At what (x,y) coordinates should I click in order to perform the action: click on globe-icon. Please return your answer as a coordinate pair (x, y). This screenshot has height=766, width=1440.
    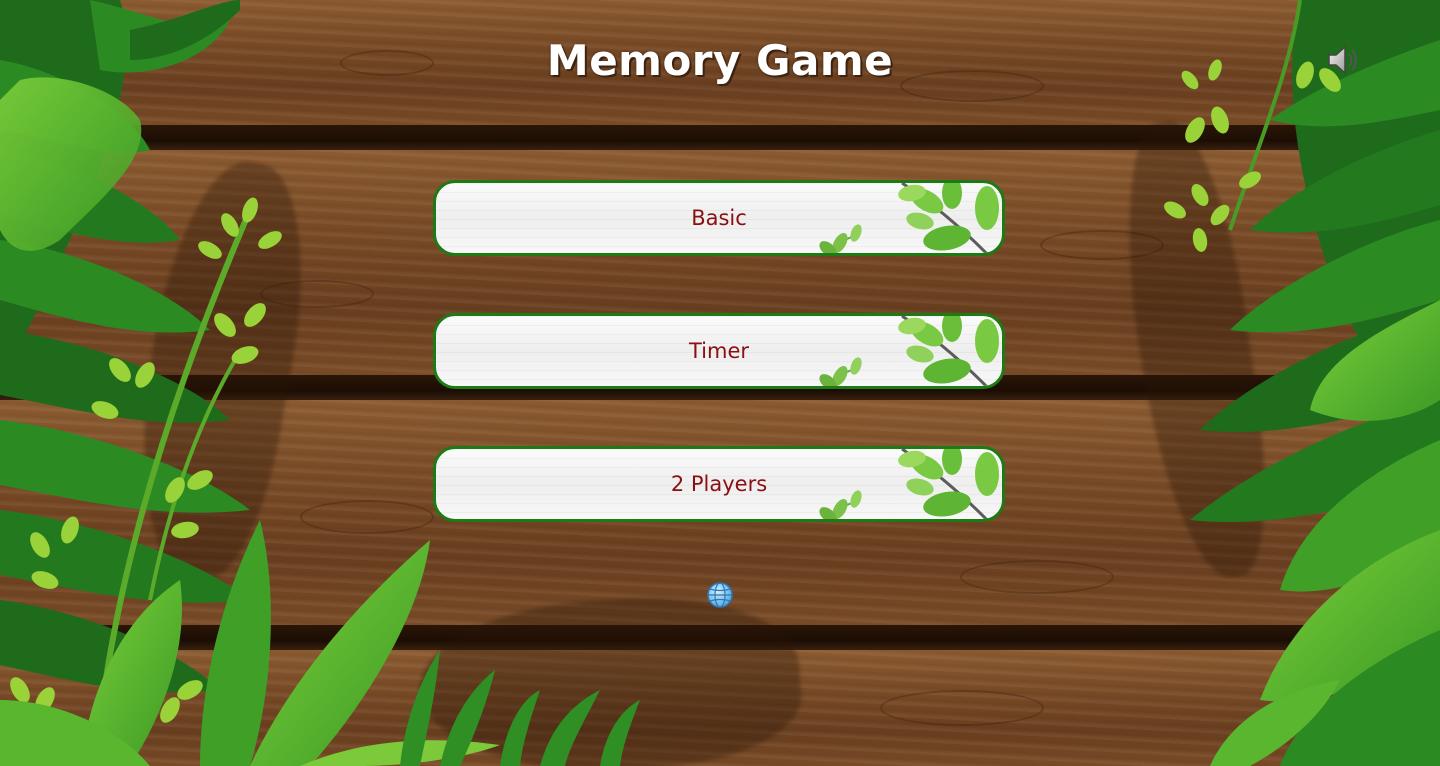
    Looking at the image, I should click on (720, 595).